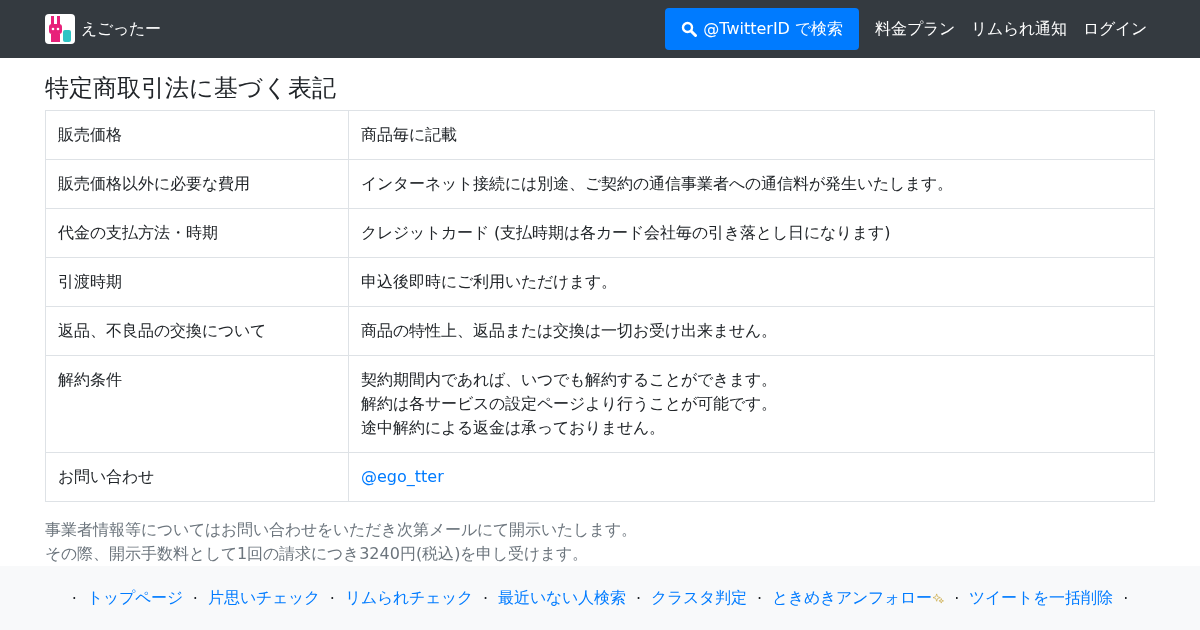 The image size is (1200, 630). Describe the element at coordinates (751, 135) in the screenshot. I see `value-cell: 商品毎に記載` at that location.